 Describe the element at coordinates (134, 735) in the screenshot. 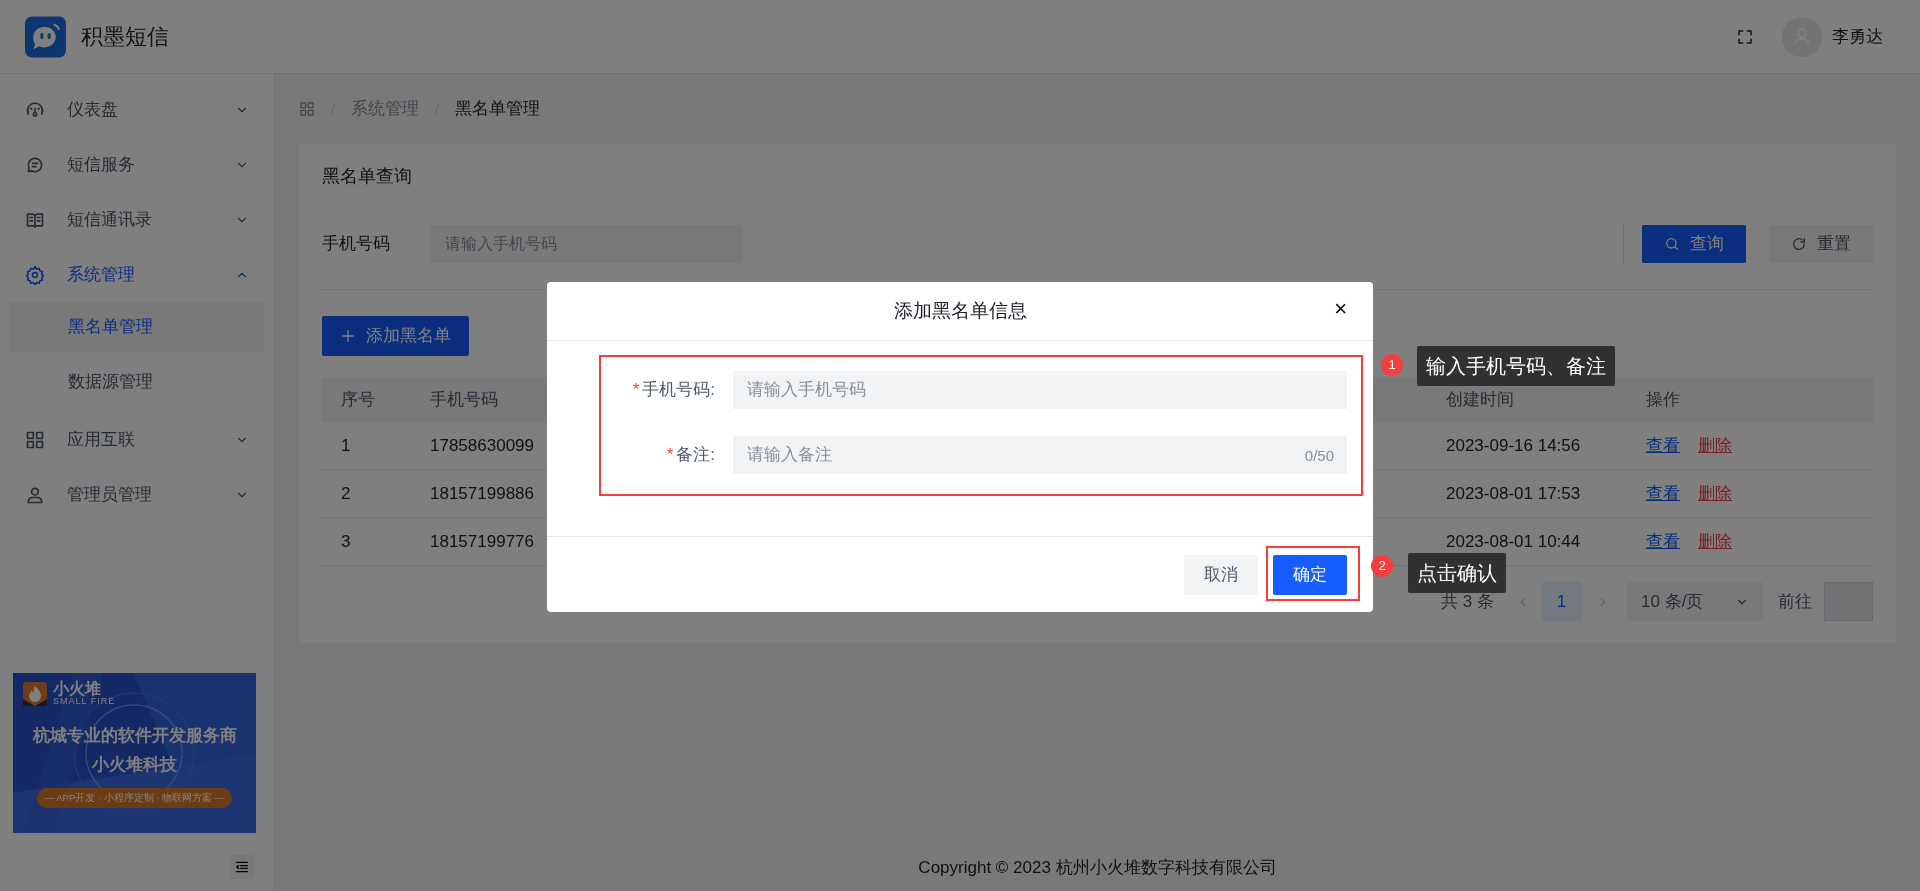

I see `banner-headline: 杭城专业的软件开发服务商` at that location.